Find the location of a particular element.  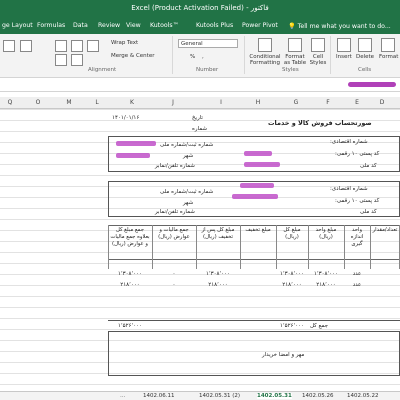

conditional-formatting-button: Conditional Formatting is located at coordinates (265, 60).